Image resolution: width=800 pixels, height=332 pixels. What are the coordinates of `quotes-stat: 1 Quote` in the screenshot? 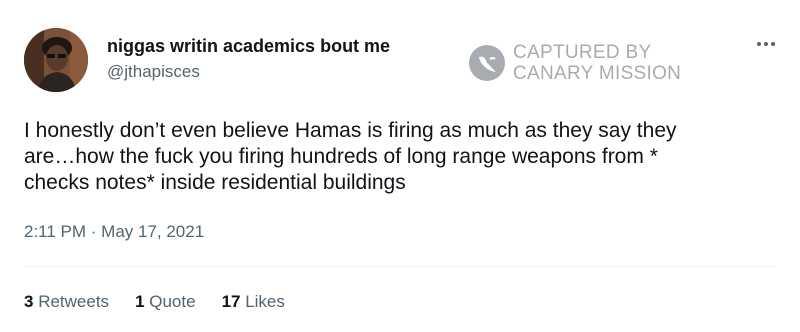 It's located at (165, 302).